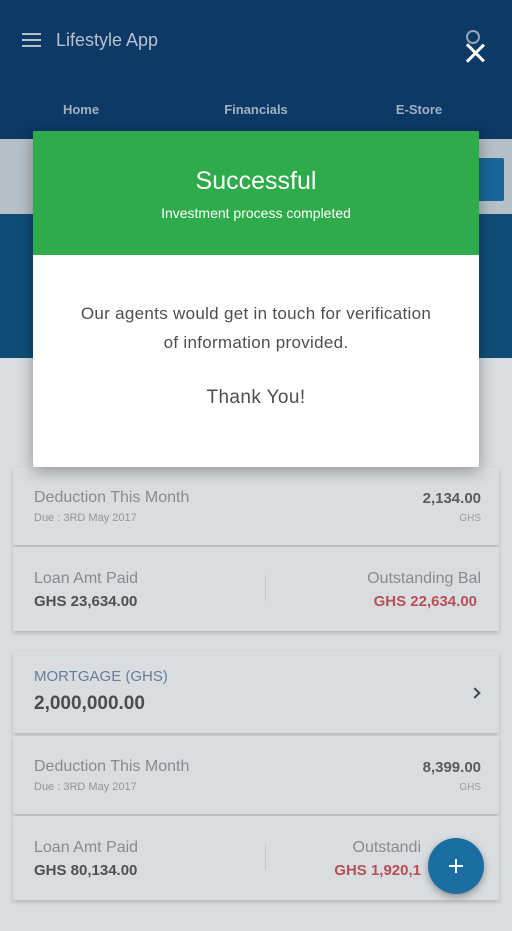 The height and width of the screenshot is (931, 512). Describe the element at coordinates (456, 866) in the screenshot. I see `add-icon` at that location.